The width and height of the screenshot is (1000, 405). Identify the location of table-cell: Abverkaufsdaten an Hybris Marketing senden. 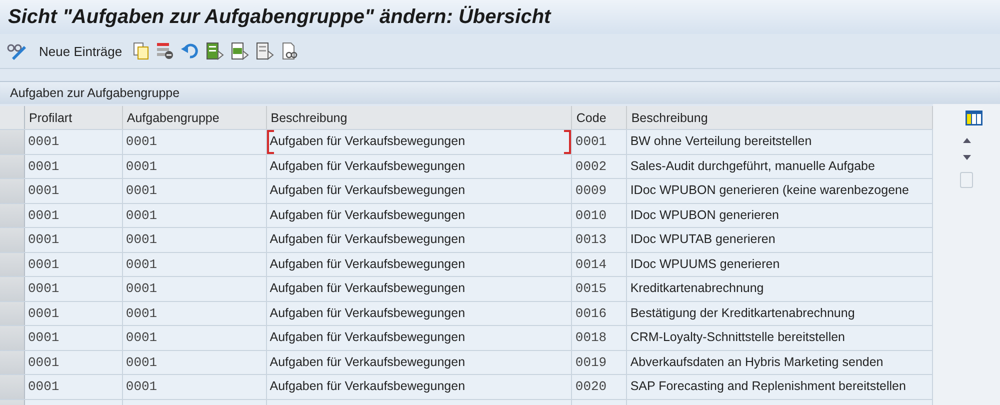
(780, 362).